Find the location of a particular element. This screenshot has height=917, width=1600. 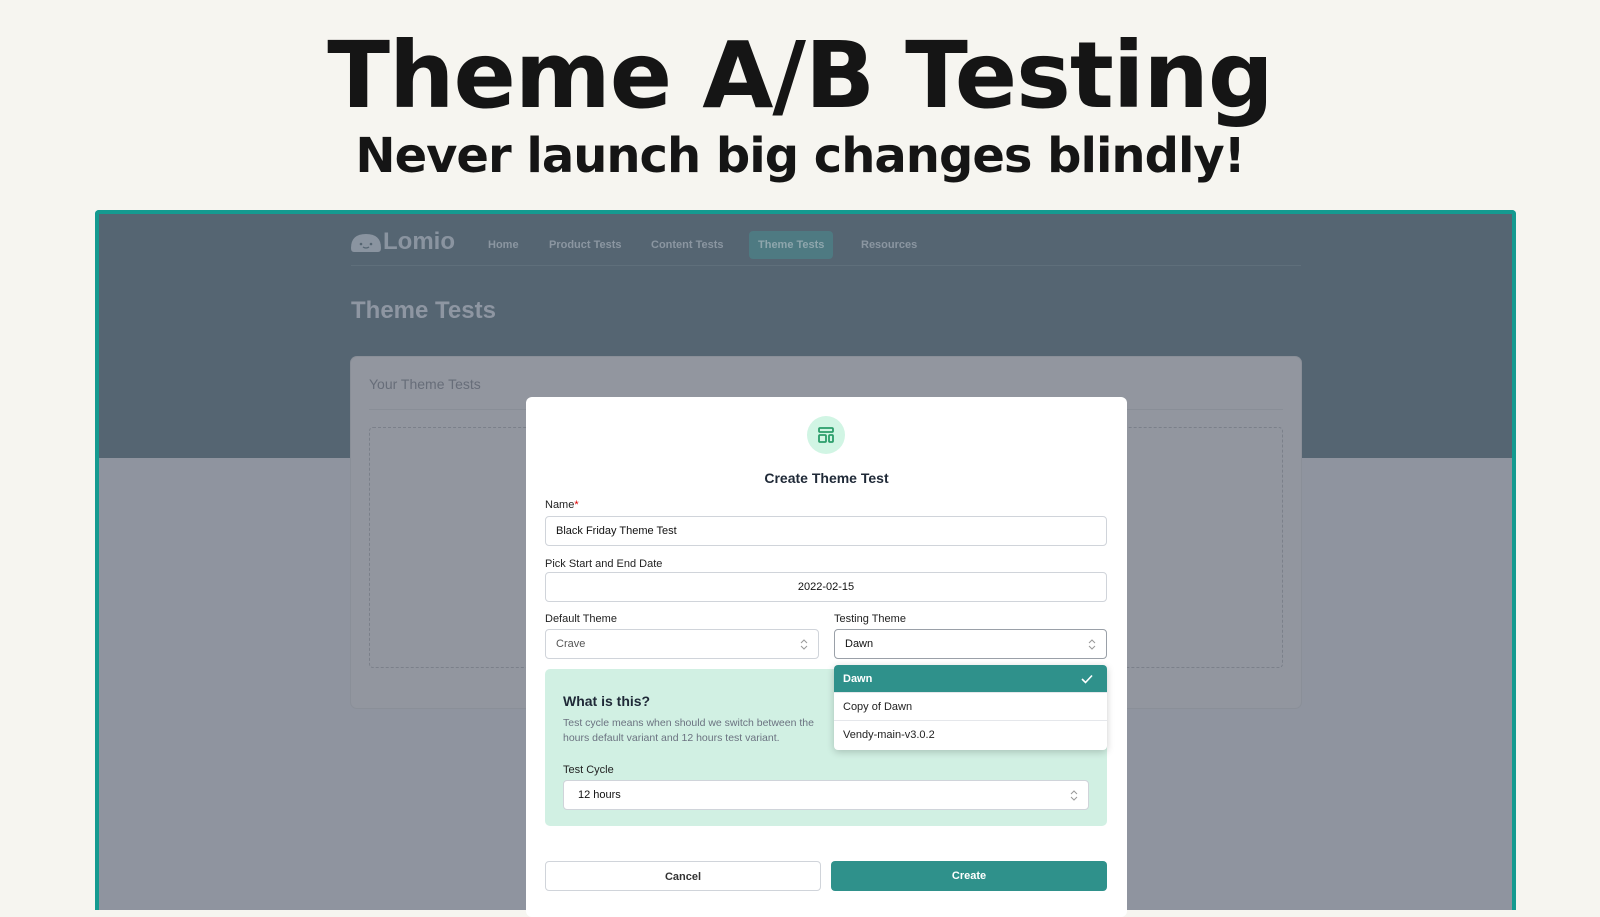

create-button: Create is located at coordinates (969, 876).